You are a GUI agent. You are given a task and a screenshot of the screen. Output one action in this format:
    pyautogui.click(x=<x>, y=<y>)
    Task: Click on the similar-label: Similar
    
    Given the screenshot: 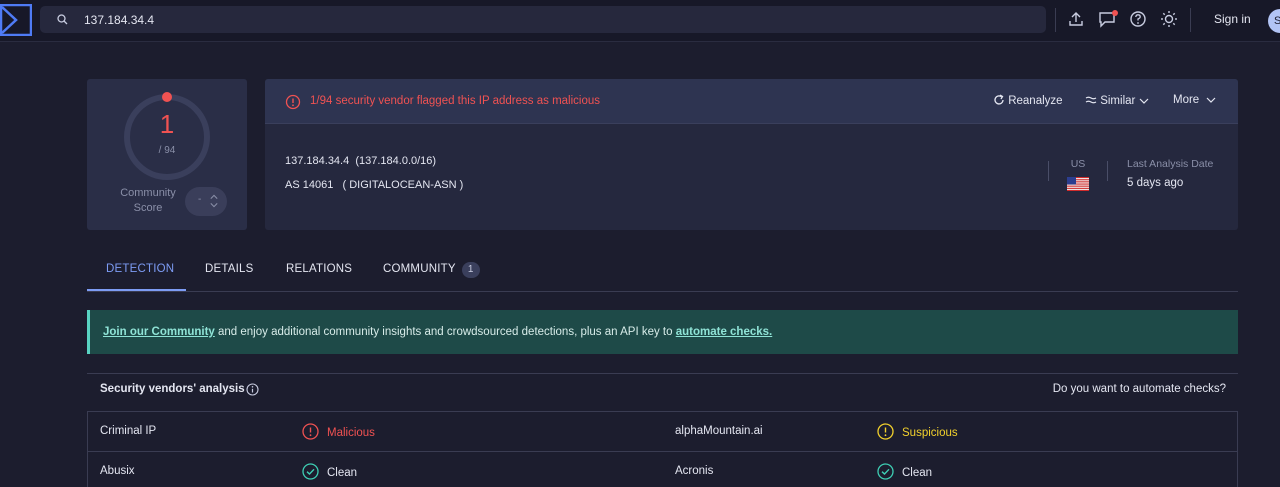 What is the action you would take?
    pyautogui.click(x=1118, y=101)
    